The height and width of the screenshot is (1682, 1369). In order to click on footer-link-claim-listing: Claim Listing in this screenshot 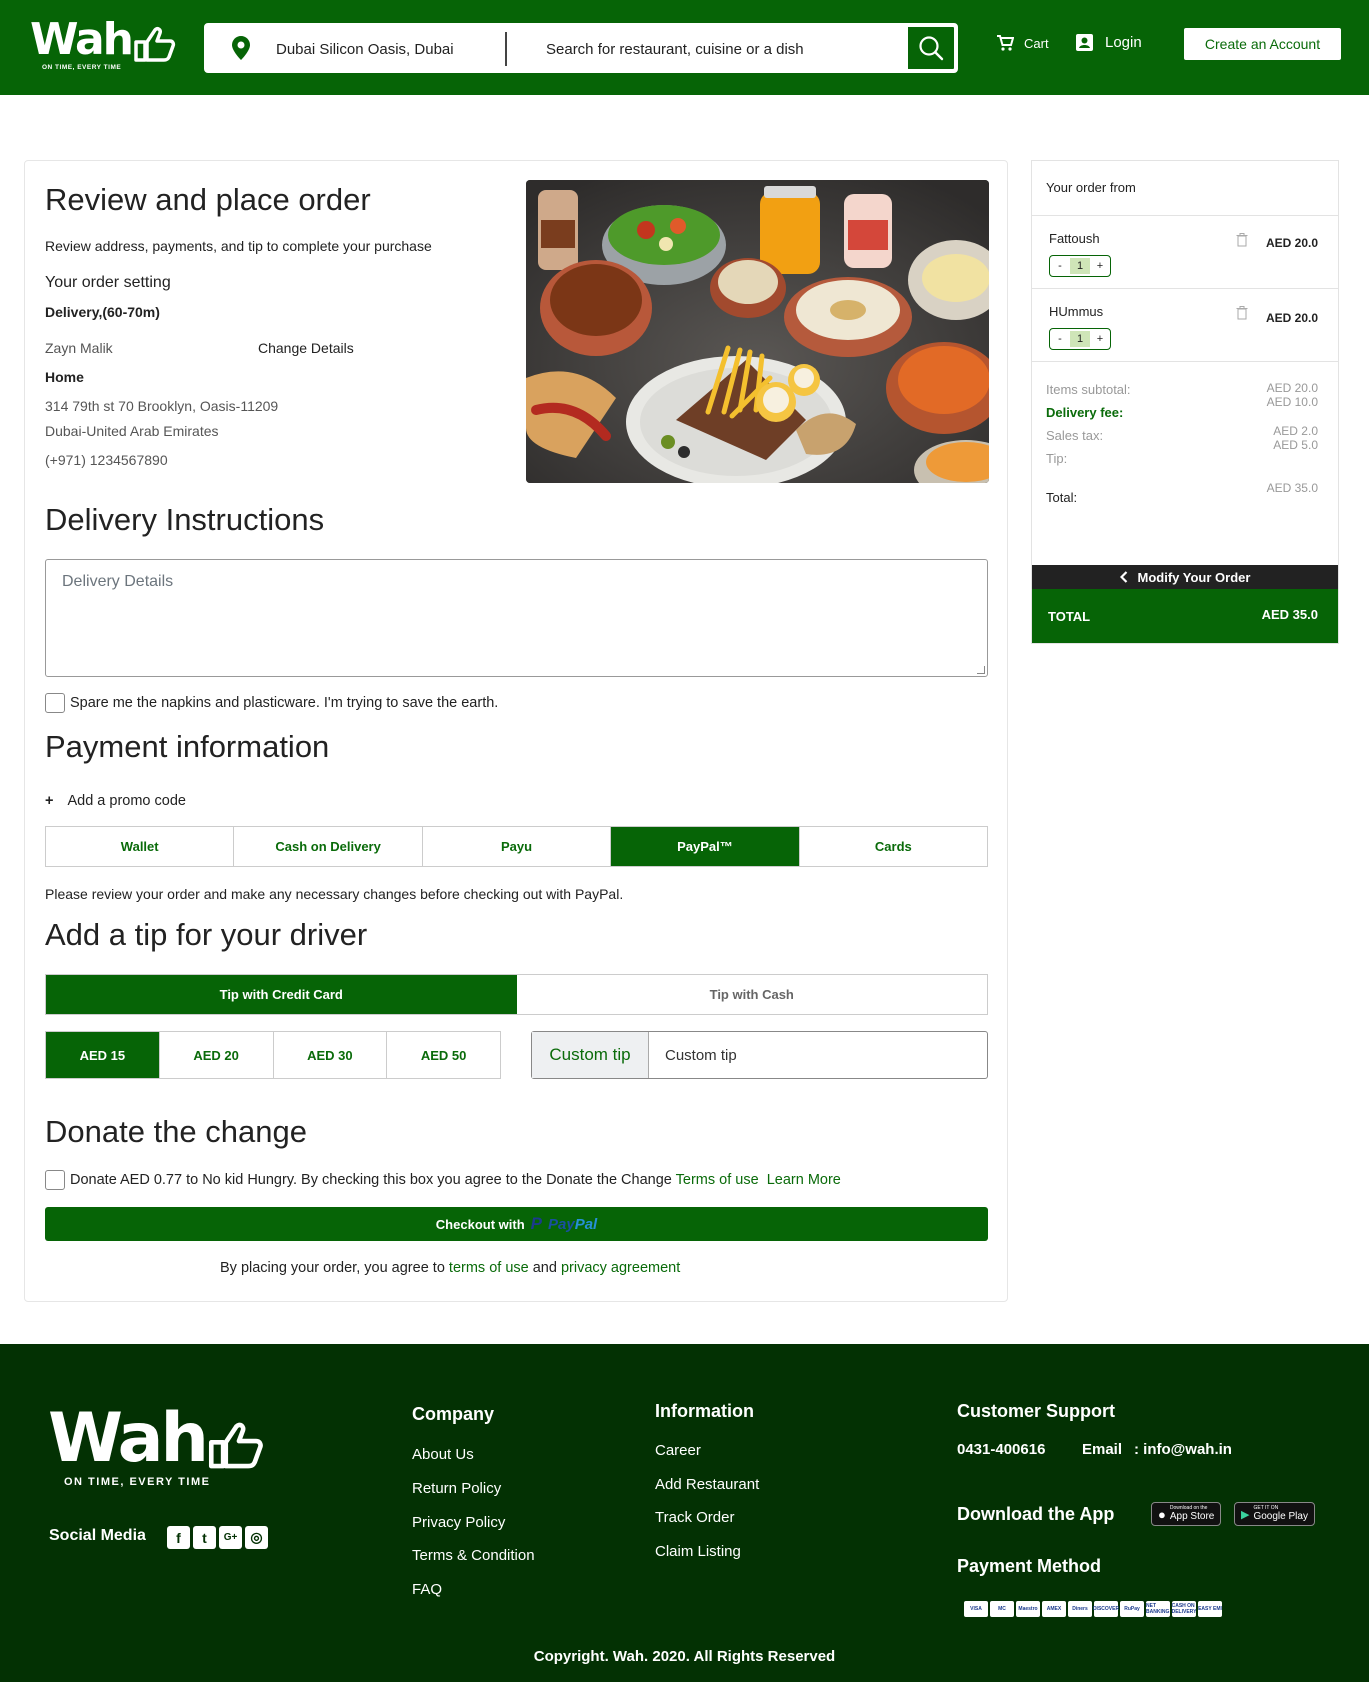, I will do `click(698, 1551)`.